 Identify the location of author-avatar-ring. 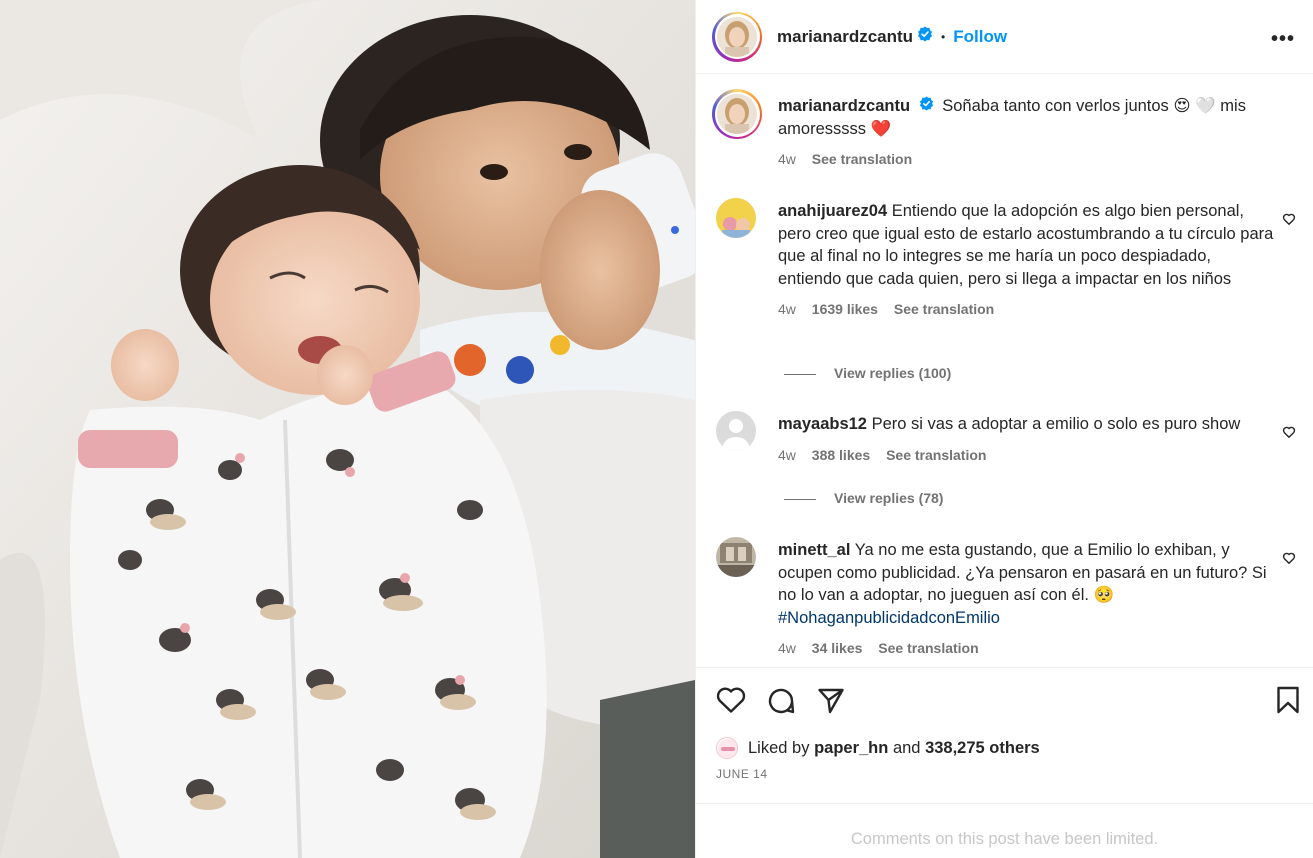
(737, 36).